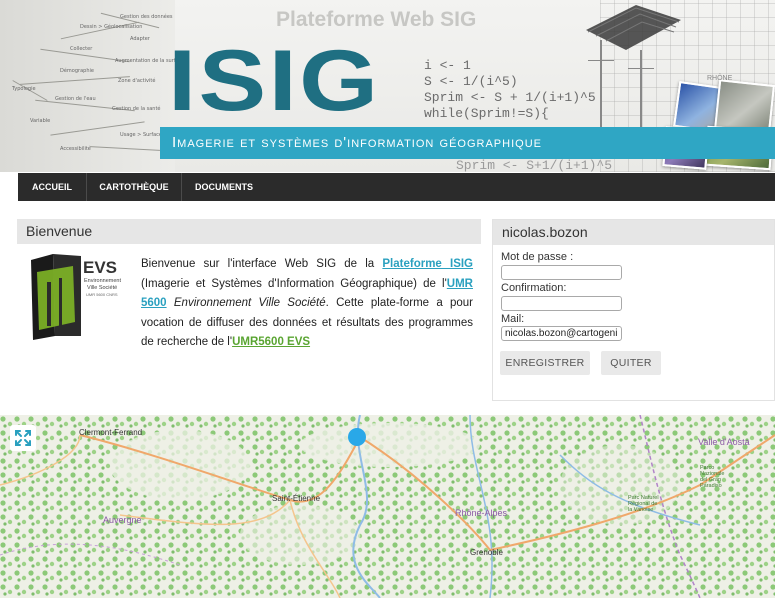 This screenshot has height=598, width=775. I want to click on code-snippet-bottom: Sprim <- S+1/(i+1)^5, so click(534, 165).